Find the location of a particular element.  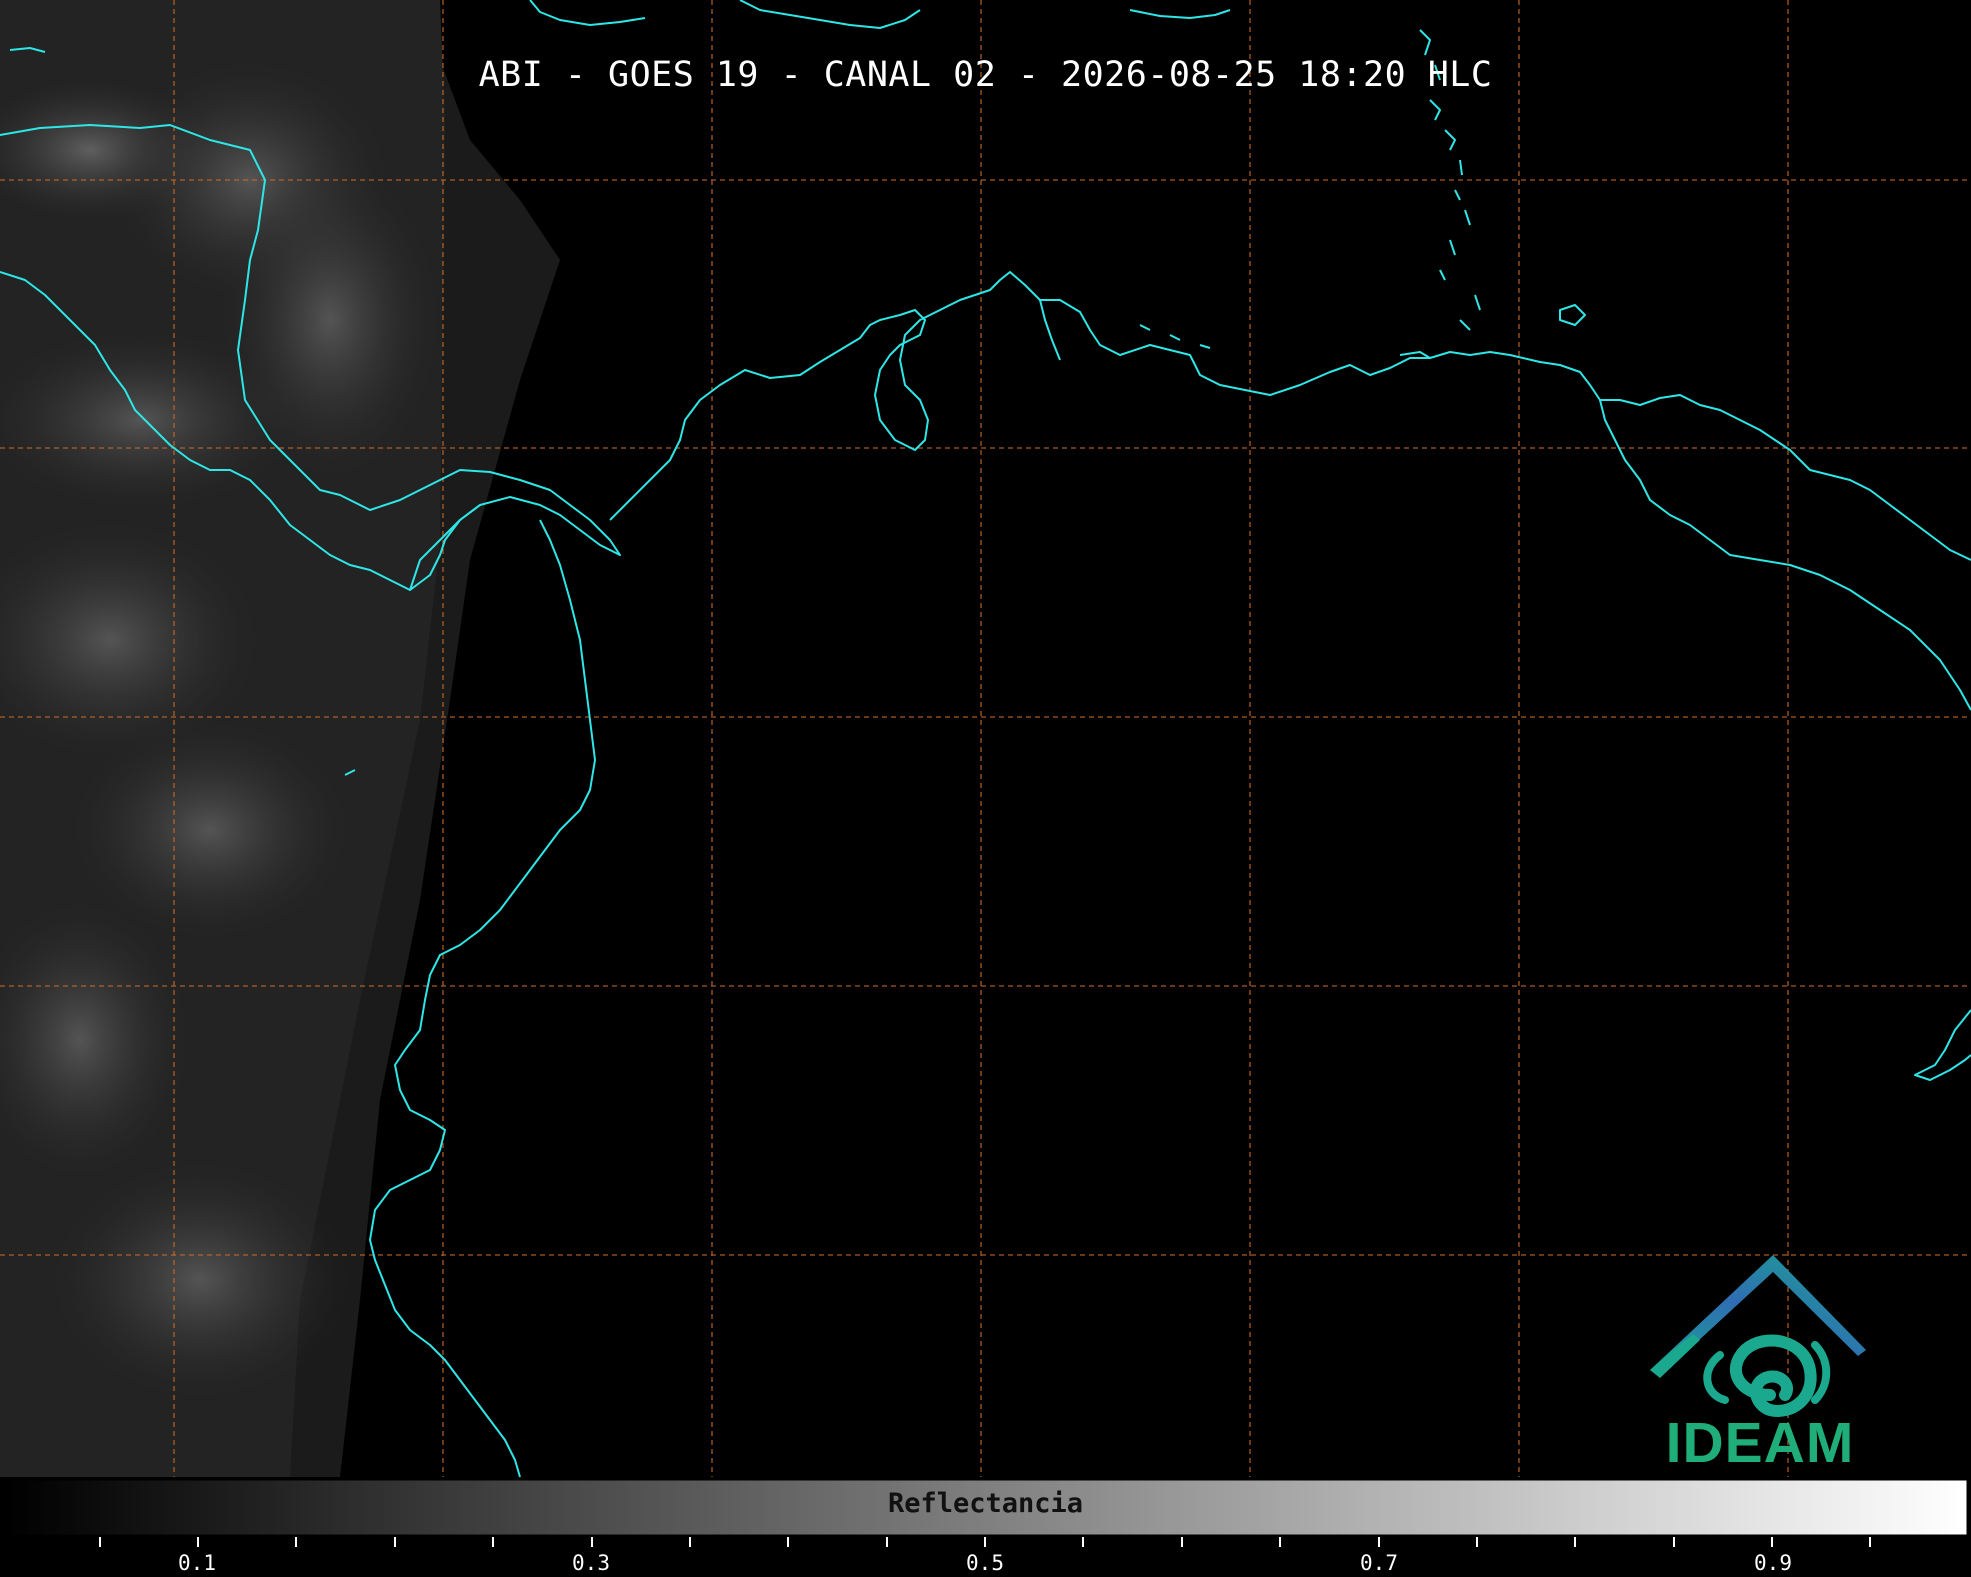

colorbar-tick-label: 0.9 is located at coordinates (1773, 1563).